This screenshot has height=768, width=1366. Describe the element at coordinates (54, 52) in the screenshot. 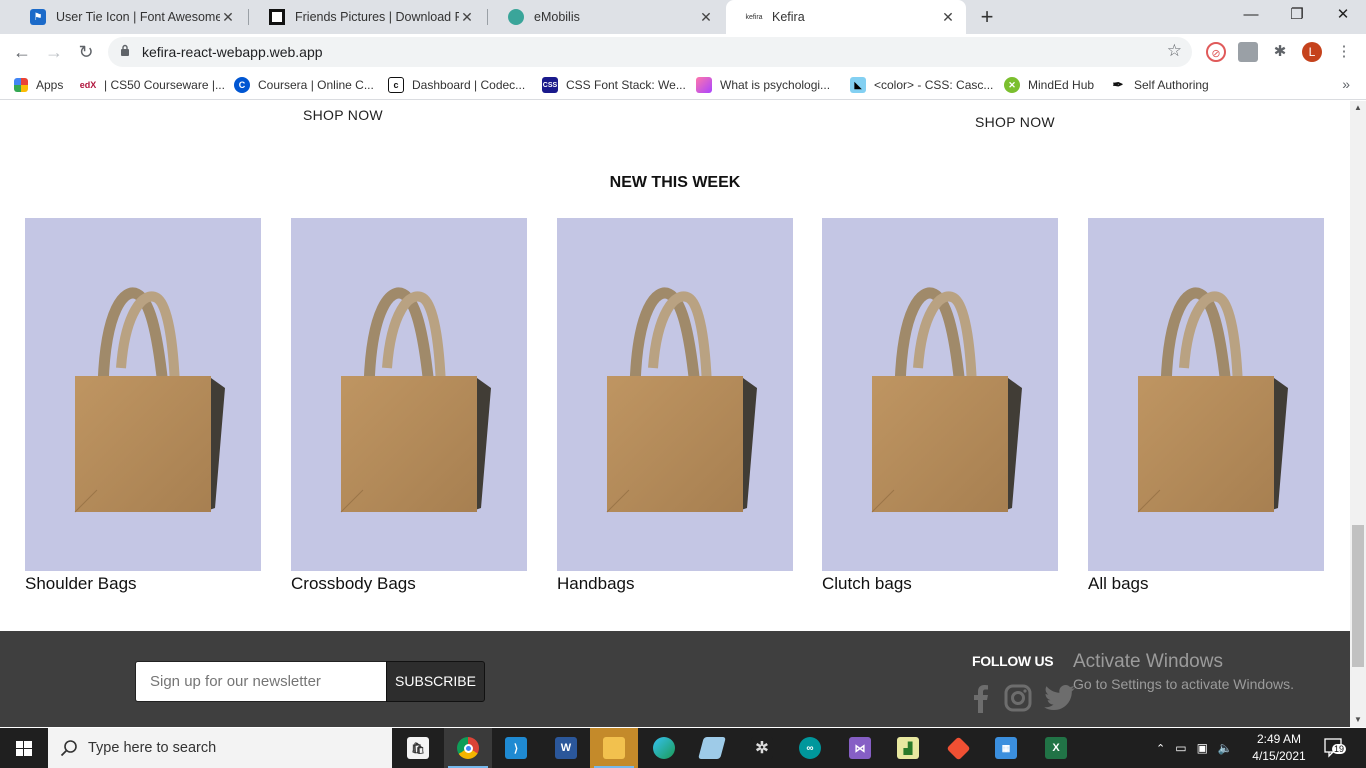

I see `forward-arrow-icon: →` at that location.